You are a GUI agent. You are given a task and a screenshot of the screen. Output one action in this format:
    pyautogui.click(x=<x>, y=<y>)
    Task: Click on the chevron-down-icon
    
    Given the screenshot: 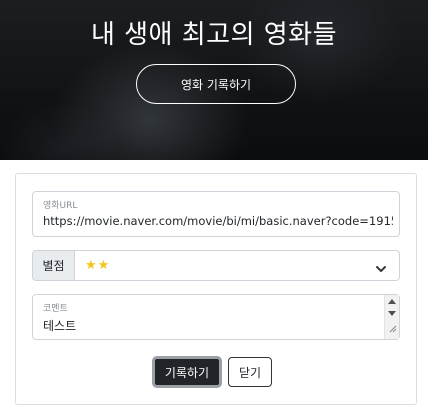 What is the action you would take?
    pyautogui.click(x=381, y=269)
    